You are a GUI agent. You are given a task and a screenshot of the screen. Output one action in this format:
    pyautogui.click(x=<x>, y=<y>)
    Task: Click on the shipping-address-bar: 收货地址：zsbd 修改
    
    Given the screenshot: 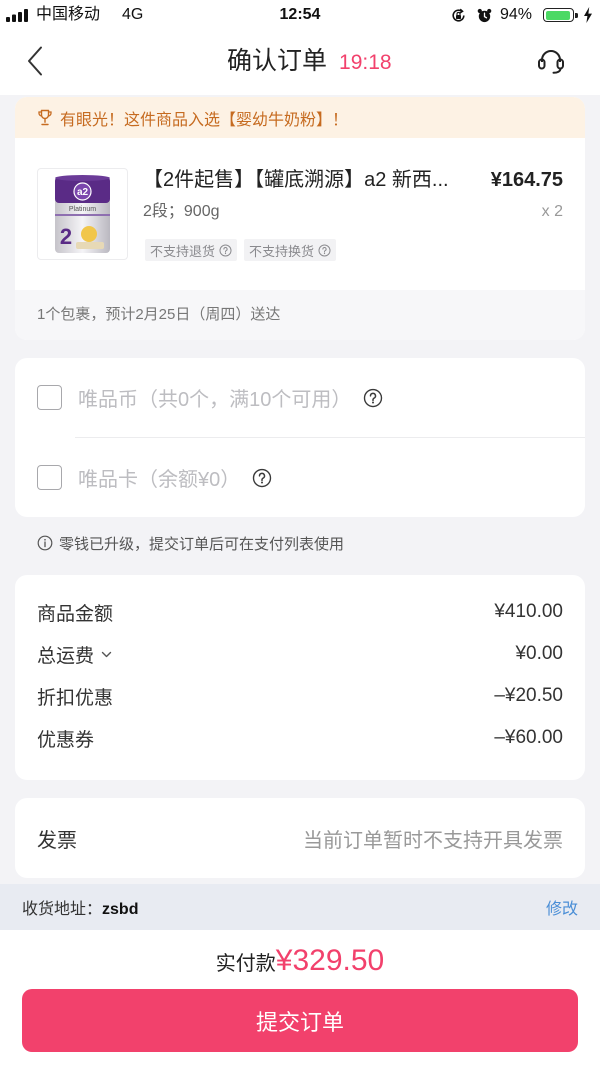 What is the action you would take?
    pyautogui.click(x=300, y=907)
    